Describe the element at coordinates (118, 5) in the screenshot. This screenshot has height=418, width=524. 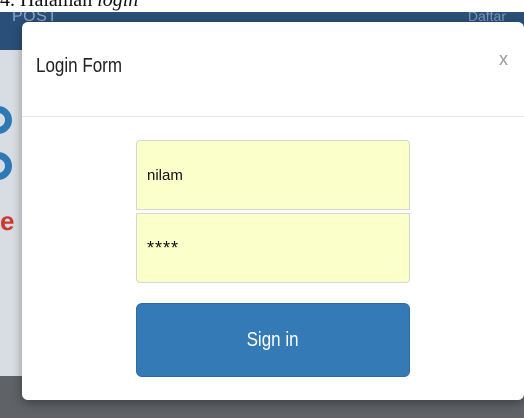
I see `caption-italic-word: login` at that location.